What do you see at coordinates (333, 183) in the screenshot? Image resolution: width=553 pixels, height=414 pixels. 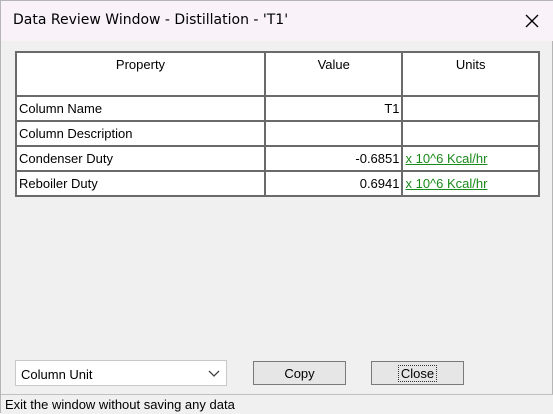 I see `value-cell: 0.6941` at bounding box center [333, 183].